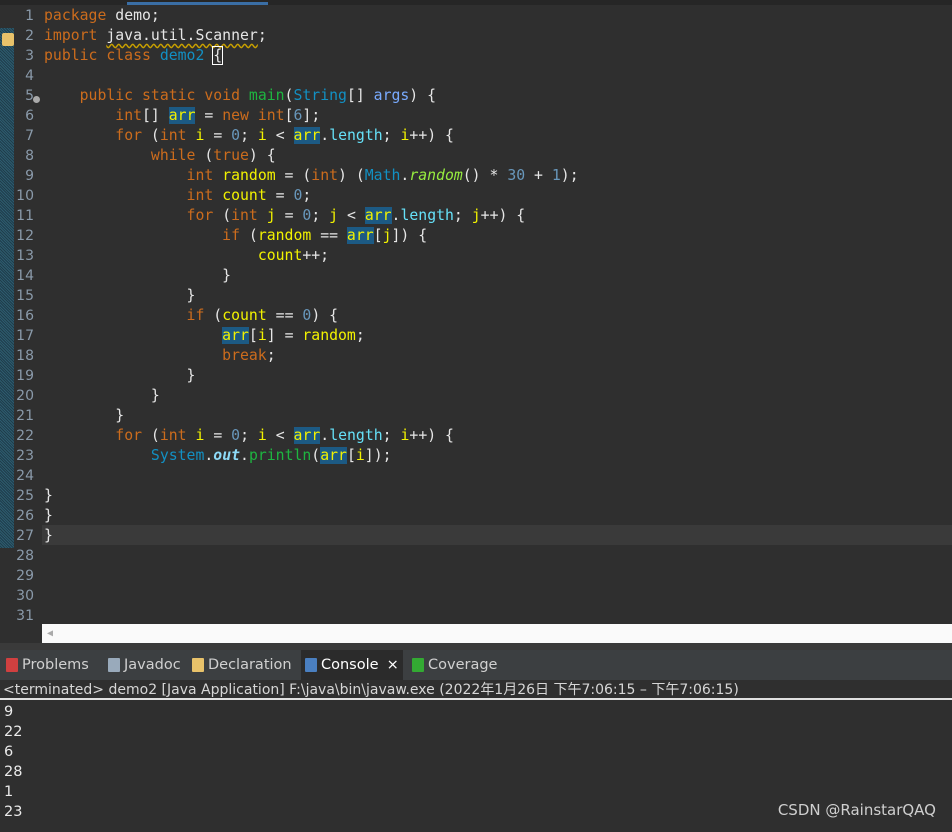  I want to click on code-line: 24, so click(476, 476).